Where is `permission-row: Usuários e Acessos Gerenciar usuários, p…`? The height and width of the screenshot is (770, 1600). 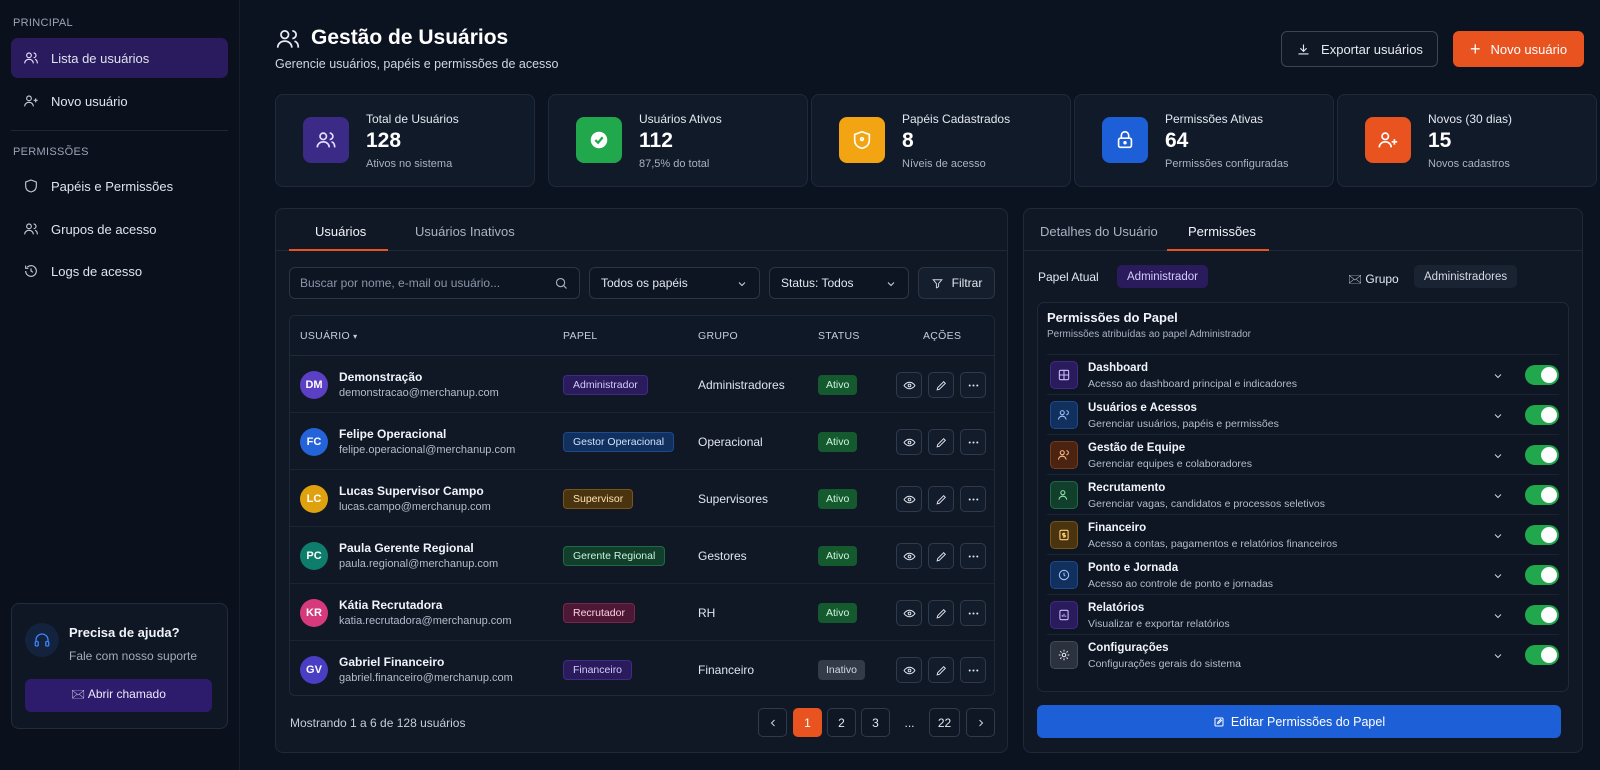
permission-row: Usuários e Acessos Gerenciar usuários, p… is located at coordinates (1303, 414).